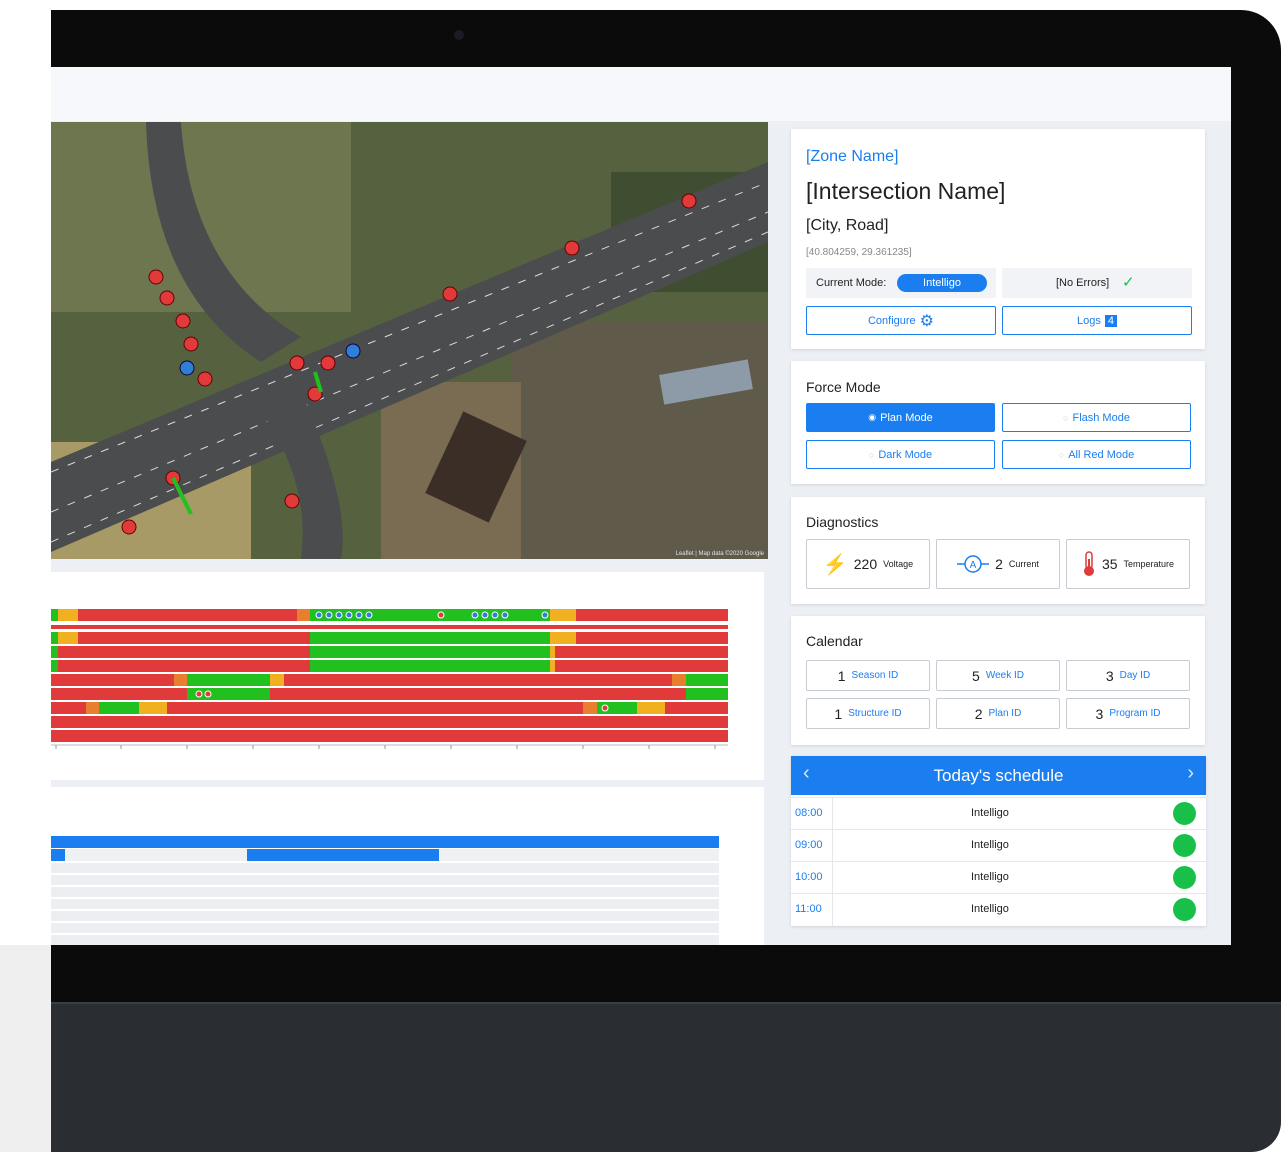  I want to click on thermometer-icon, so click(1088, 563).